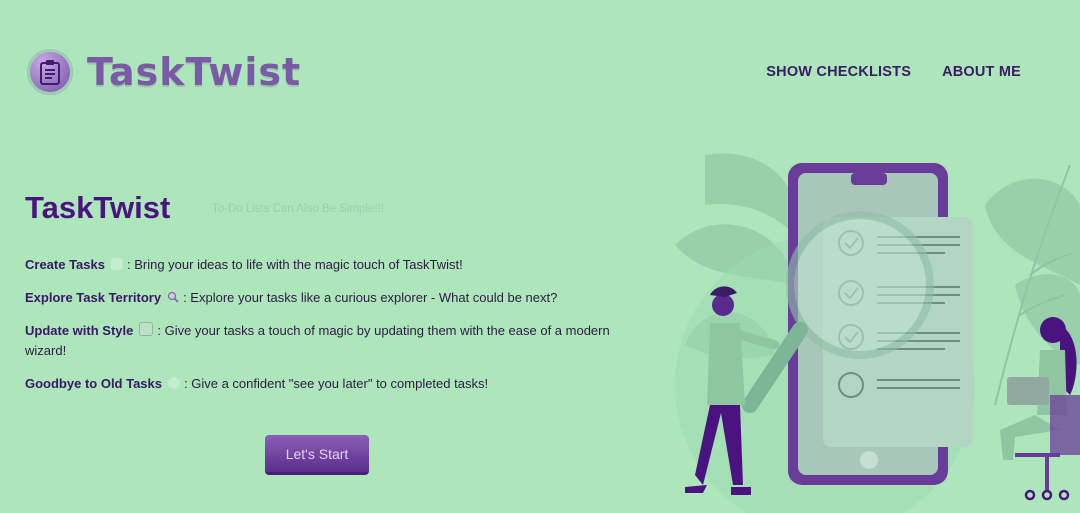 This screenshot has height=513, width=1080. Describe the element at coordinates (298, 209) in the screenshot. I see `hero-subtitle: To-Do Lists Can Also Be Simple!!!` at that location.